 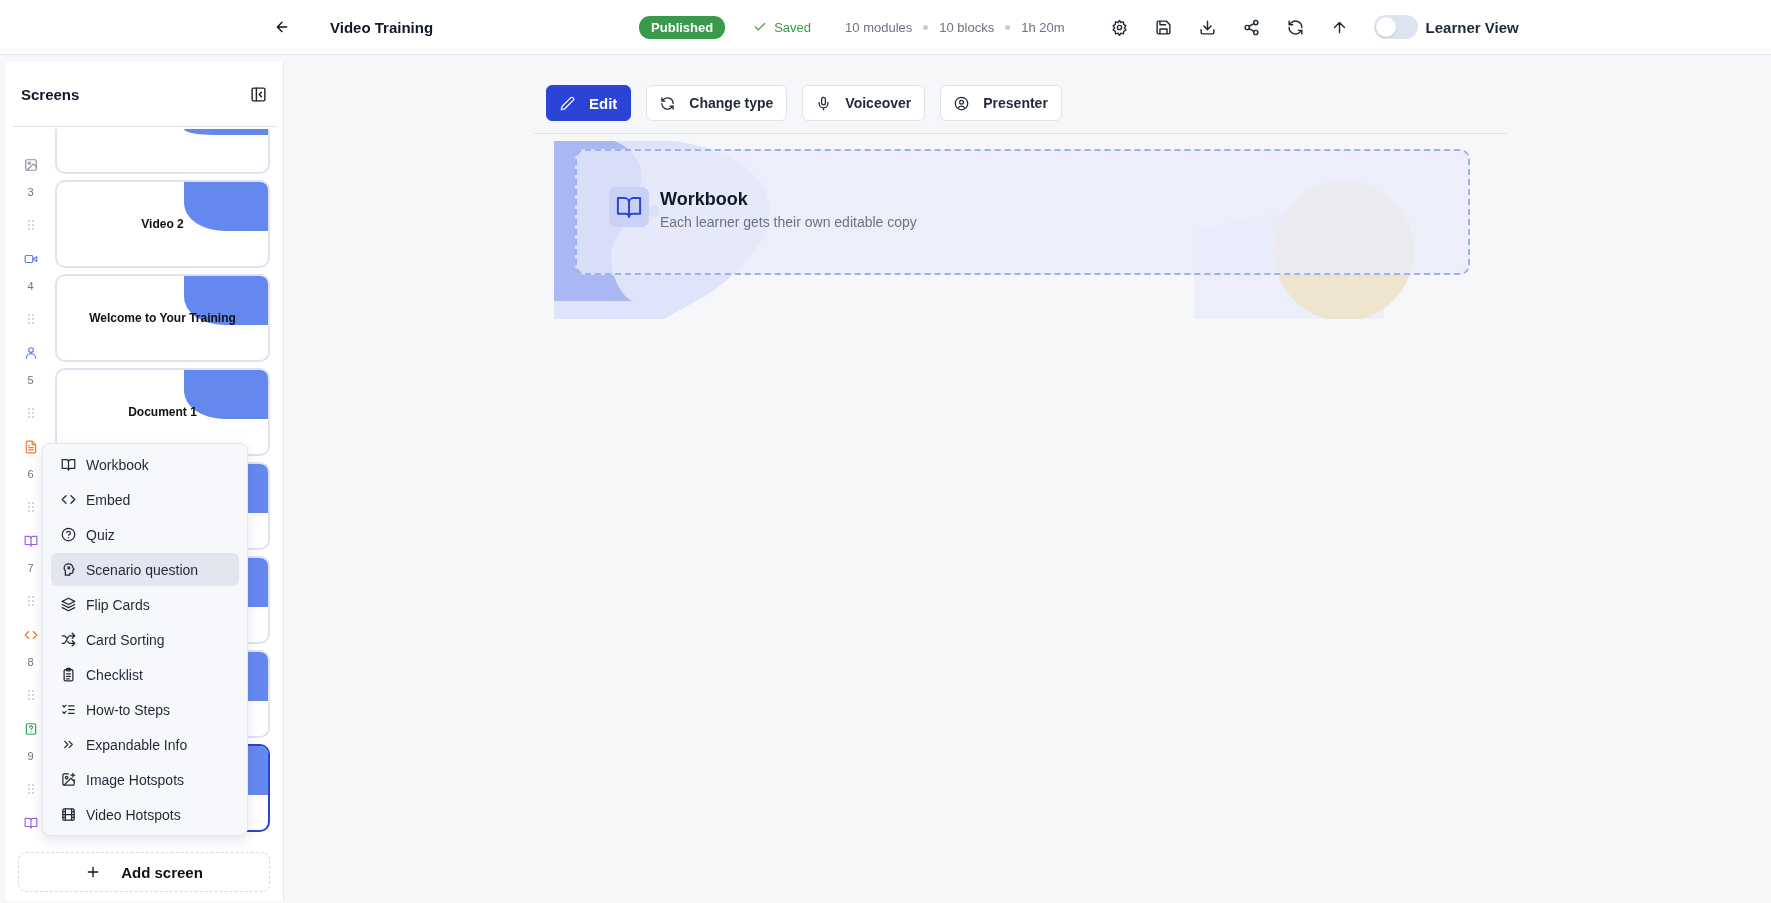 I want to click on toolbar-button: Change type, so click(x=717, y=103).